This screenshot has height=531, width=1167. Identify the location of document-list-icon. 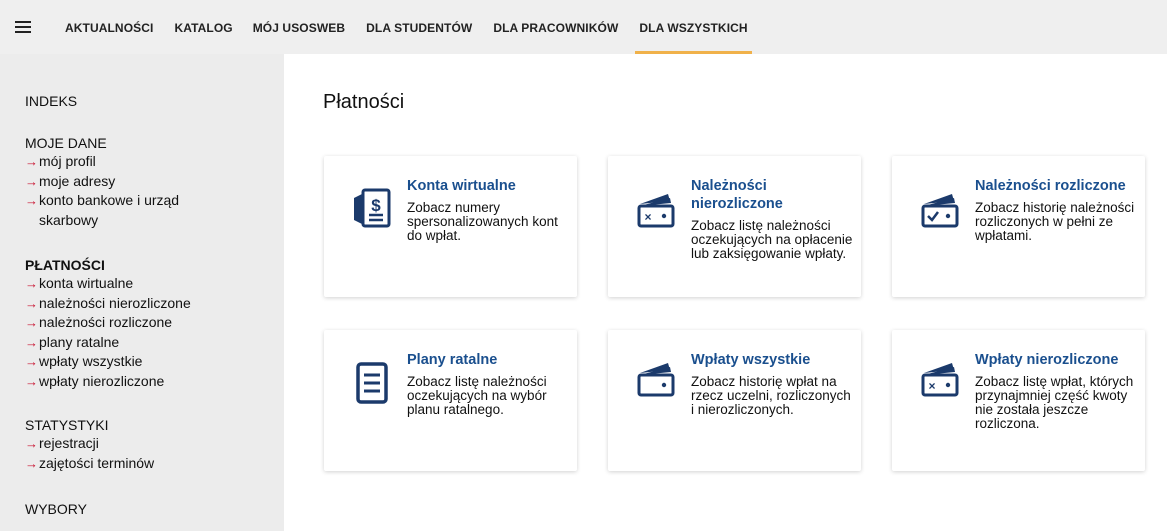
(372, 383).